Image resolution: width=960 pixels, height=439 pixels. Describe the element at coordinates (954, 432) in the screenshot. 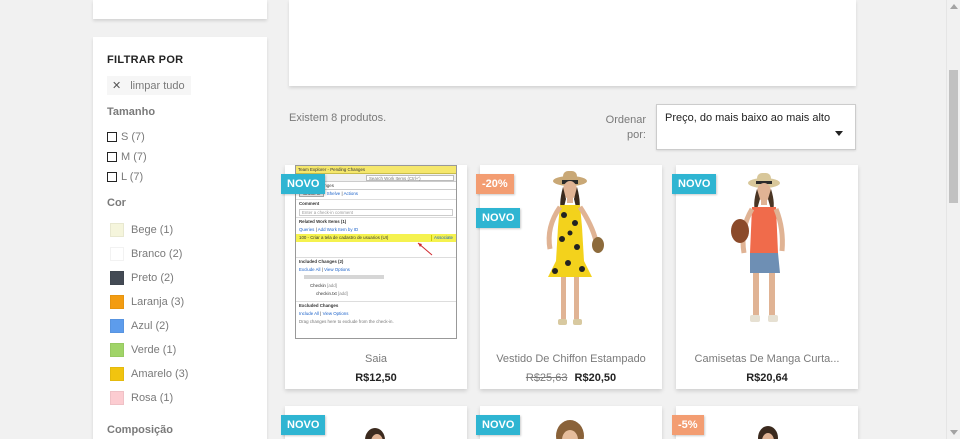

I see `scroll-down-icon` at that location.